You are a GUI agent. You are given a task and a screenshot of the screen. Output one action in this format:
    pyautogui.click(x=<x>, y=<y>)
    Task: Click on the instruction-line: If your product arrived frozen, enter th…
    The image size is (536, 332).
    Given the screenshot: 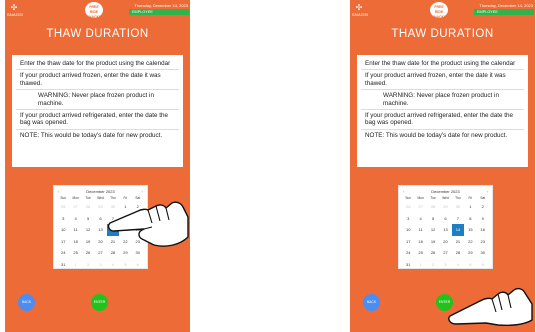 What is the action you would take?
    pyautogui.click(x=442, y=80)
    